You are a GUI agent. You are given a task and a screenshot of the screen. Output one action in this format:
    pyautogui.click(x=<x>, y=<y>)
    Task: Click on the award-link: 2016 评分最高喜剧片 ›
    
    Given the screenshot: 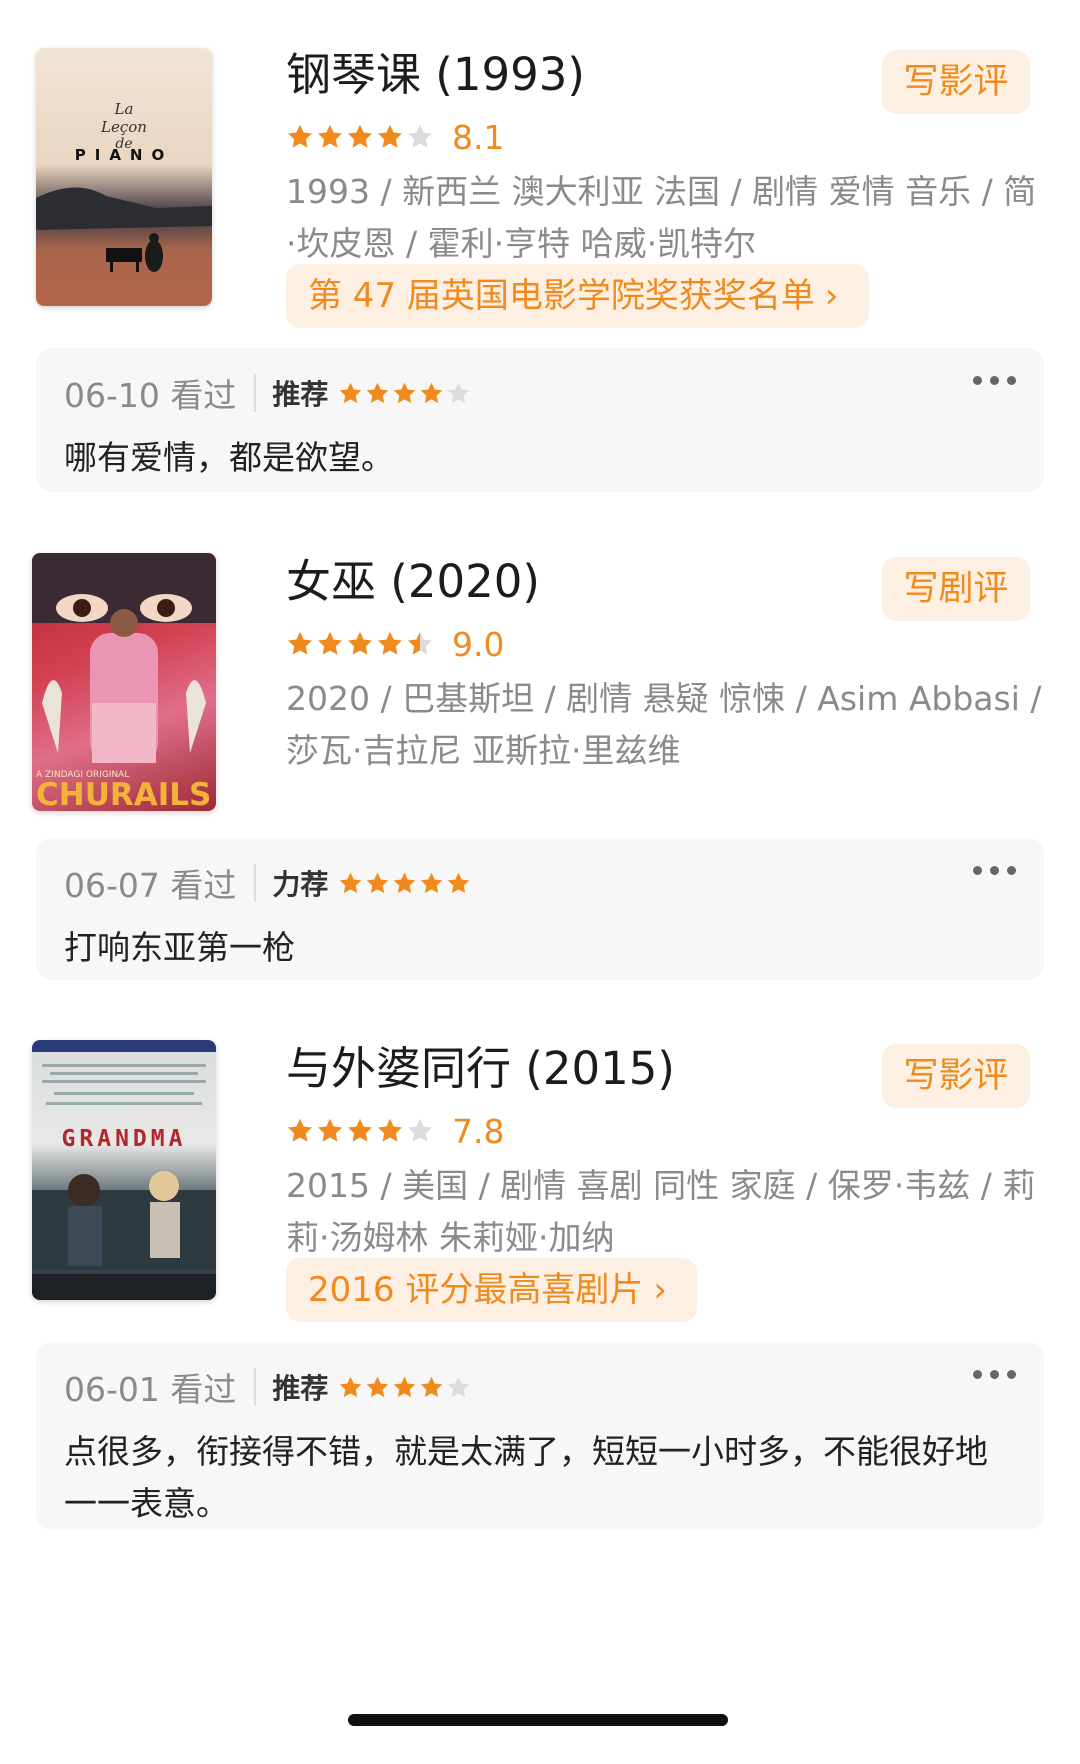 What is the action you would take?
    pyautogui.click(x=491, y=1290)
    